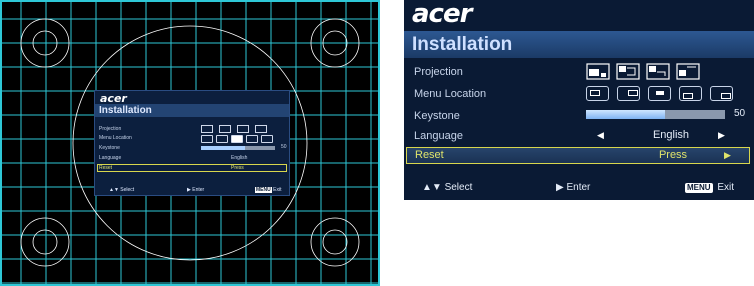 The width and height of the screenshot is (754, 286). What do you see at coordinates (600, 135) in the screenshot?
I see `arrow-left-icon: ◀` at bounding box center [600, 135].